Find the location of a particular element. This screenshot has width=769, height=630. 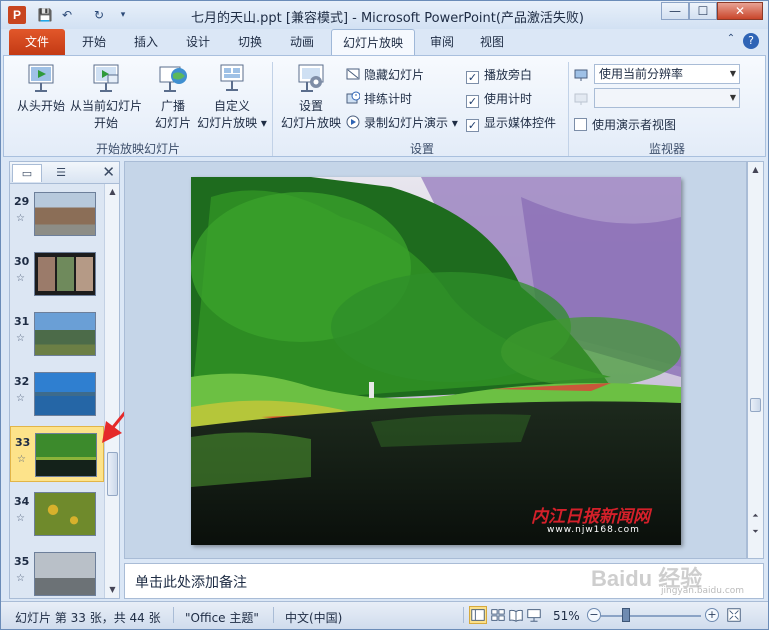

tab-view: 视图 is located at coordinates (492, 42).